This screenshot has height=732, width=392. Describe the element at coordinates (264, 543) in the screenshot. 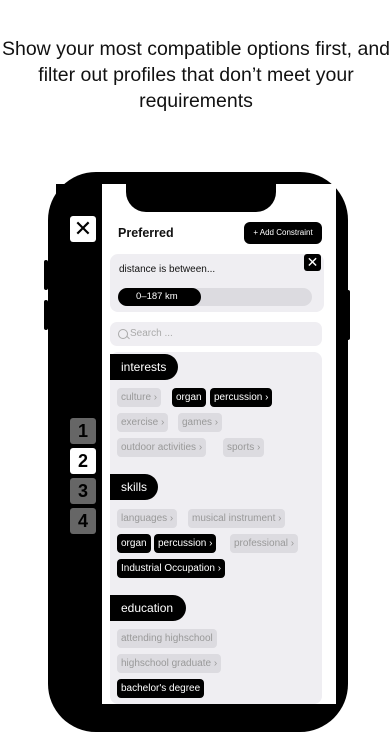

I see `chip-professional: professional ›` at that location.